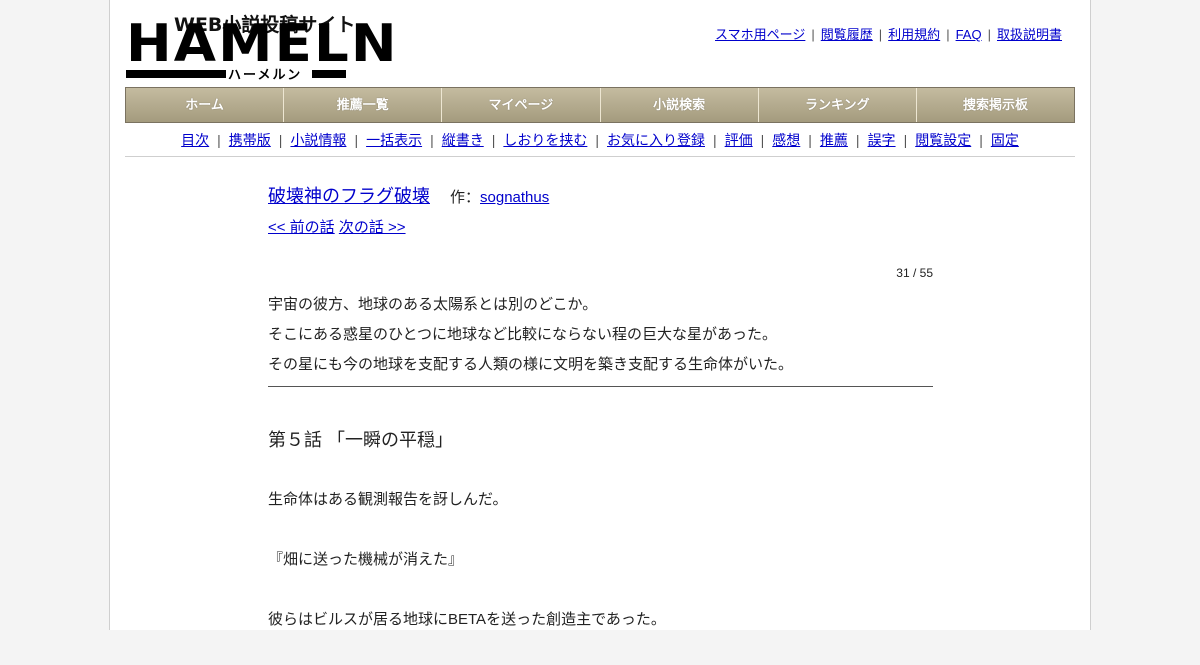  I want to click on faq-link: FAQ, so click(969, 34).